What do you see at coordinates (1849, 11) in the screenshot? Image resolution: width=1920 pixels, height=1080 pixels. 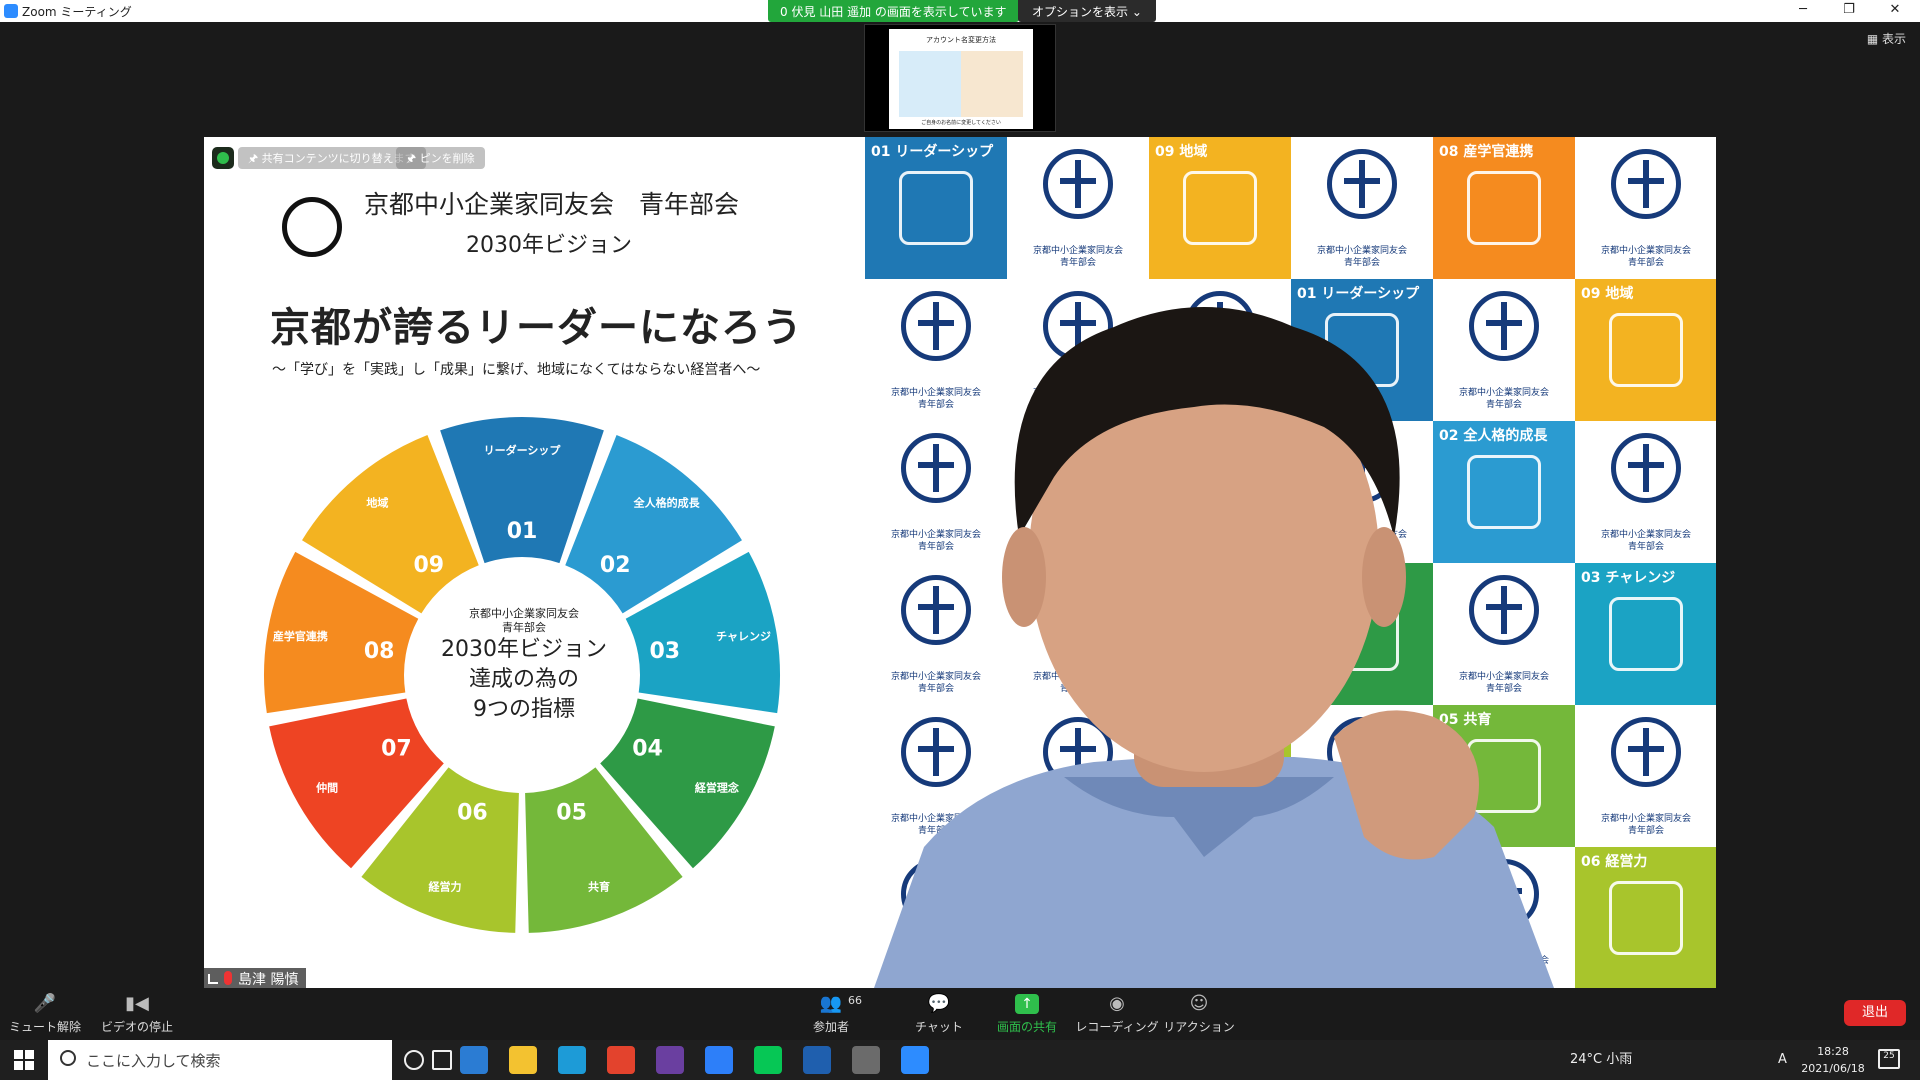 I see `restore-button: ❐` at bounding box center [1849, 11].